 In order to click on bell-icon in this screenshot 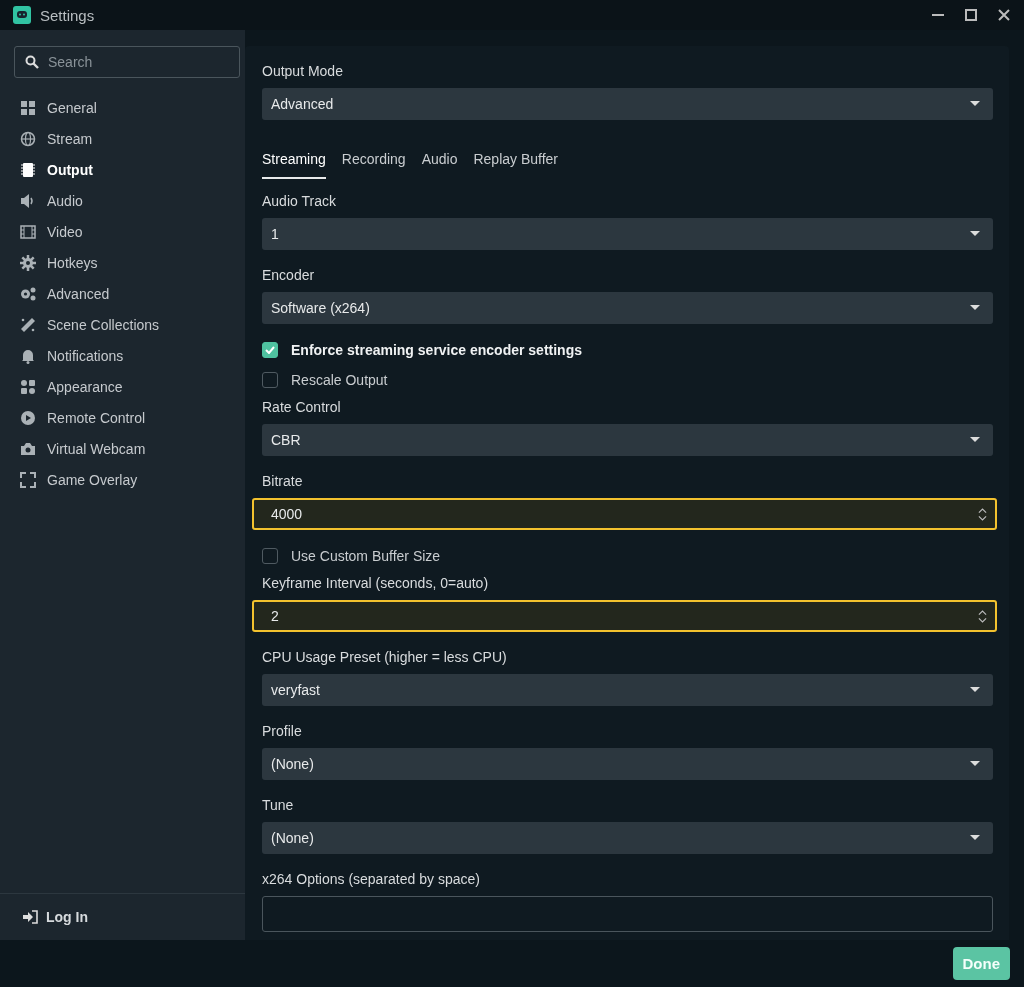, I will do `click(28, 355)`.